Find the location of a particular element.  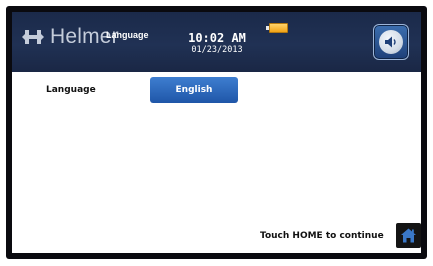

speaker-icon is located at coordinates (391, 42).